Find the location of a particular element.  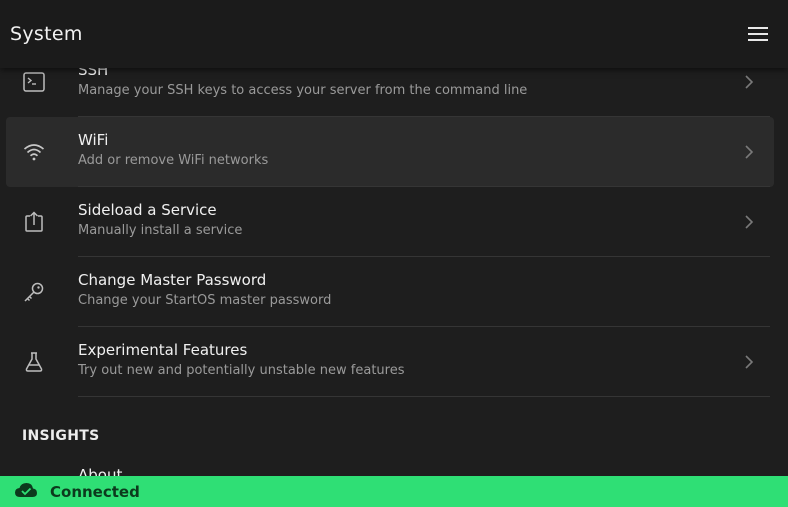

section-title-insights: INSIGHTS is located at coordinates (61, 436).